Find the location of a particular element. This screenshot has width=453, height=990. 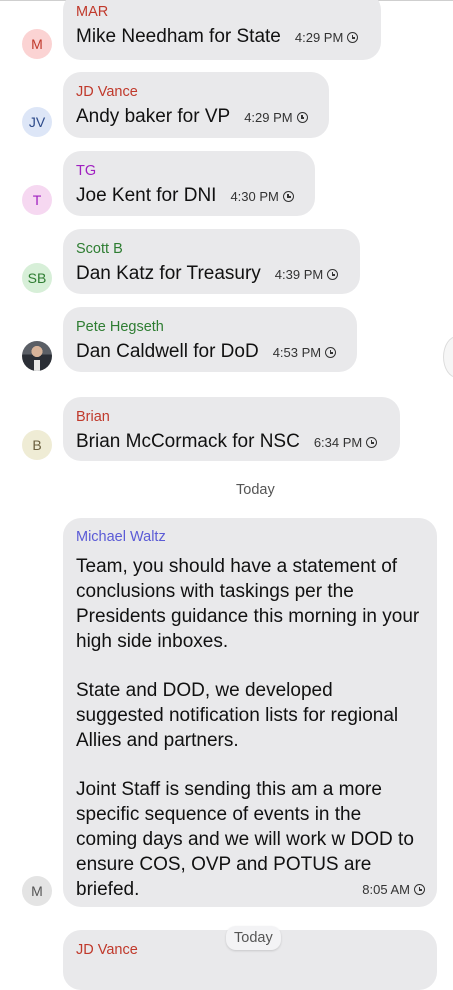

sender-name: TG is located at coordinates (86, 171).